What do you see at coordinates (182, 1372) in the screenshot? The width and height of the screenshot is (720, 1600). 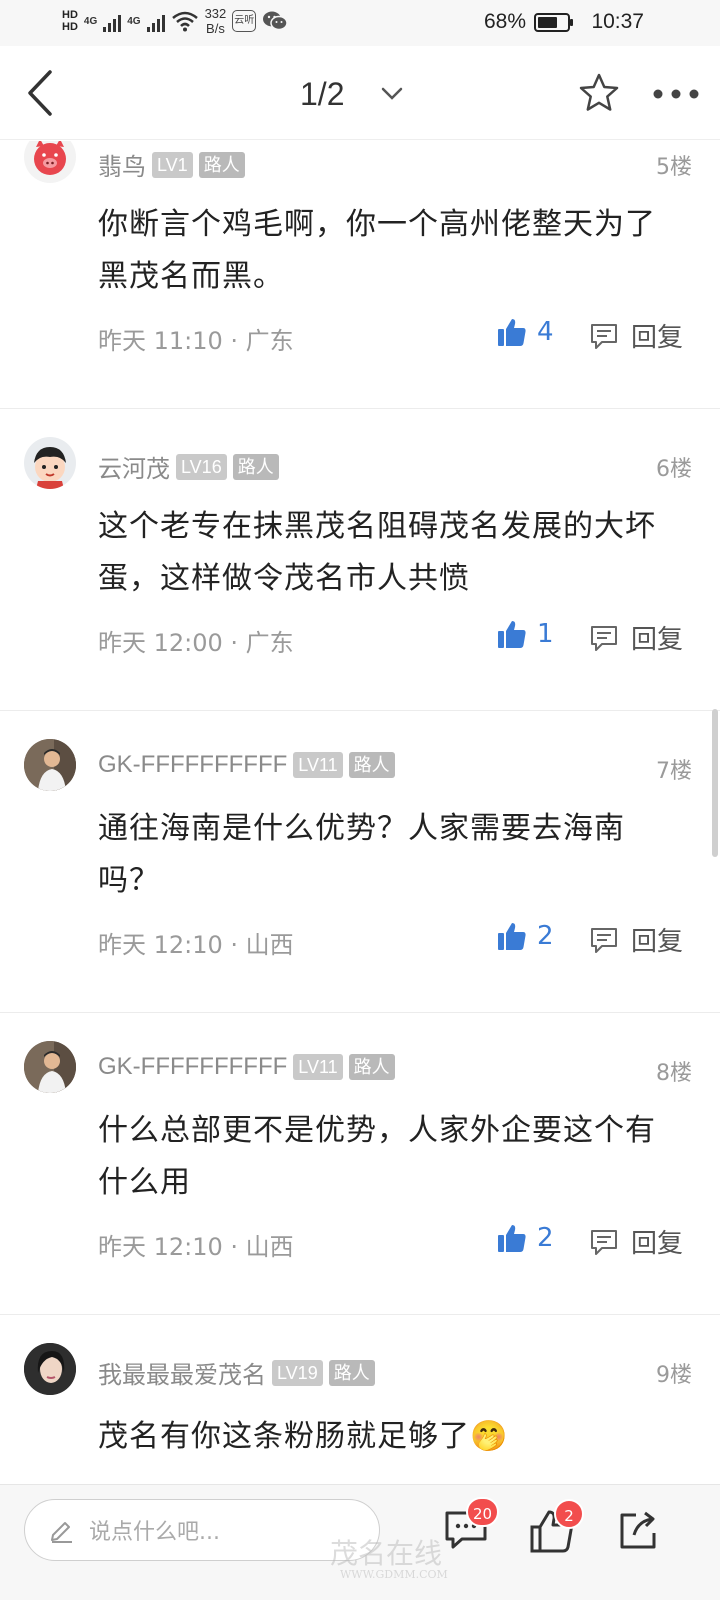 I see `username: 我最最最爱茂名` at bounding box center [182, 1372].